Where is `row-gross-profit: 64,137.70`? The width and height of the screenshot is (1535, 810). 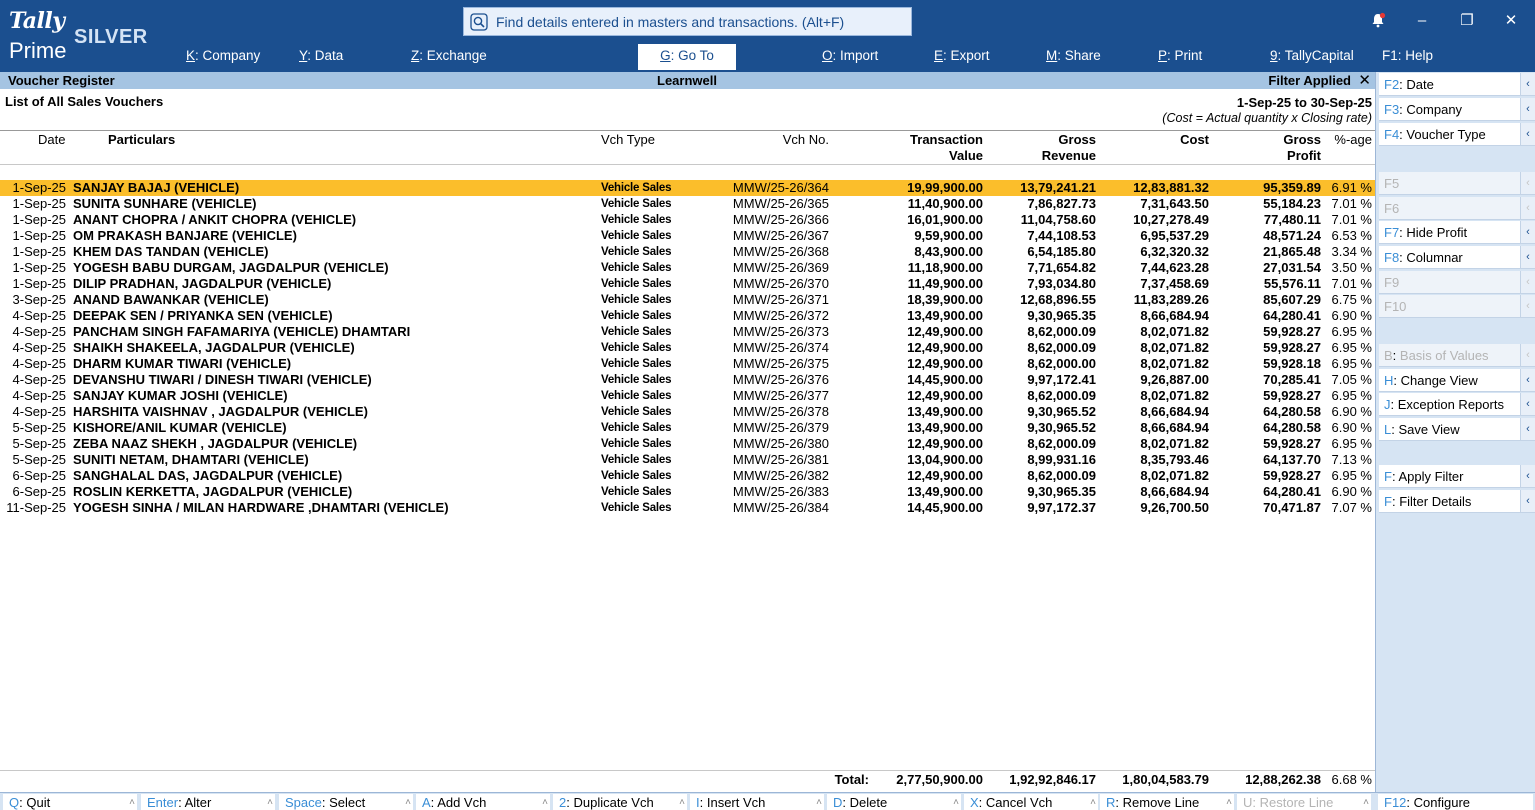 row-gross-profit: 64,137.70 is located at coordinates (1292, 459).